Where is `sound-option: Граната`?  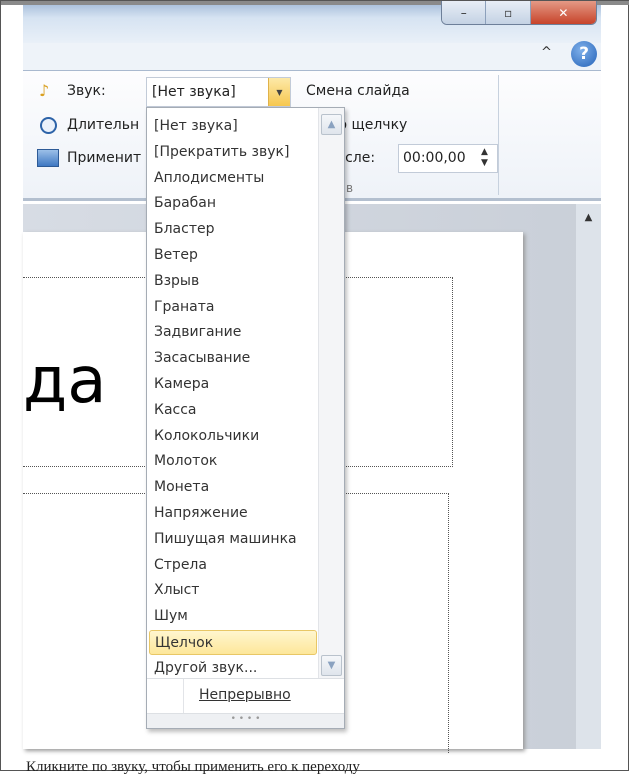 sound-option: Граната is located at coordinates (233, 307).